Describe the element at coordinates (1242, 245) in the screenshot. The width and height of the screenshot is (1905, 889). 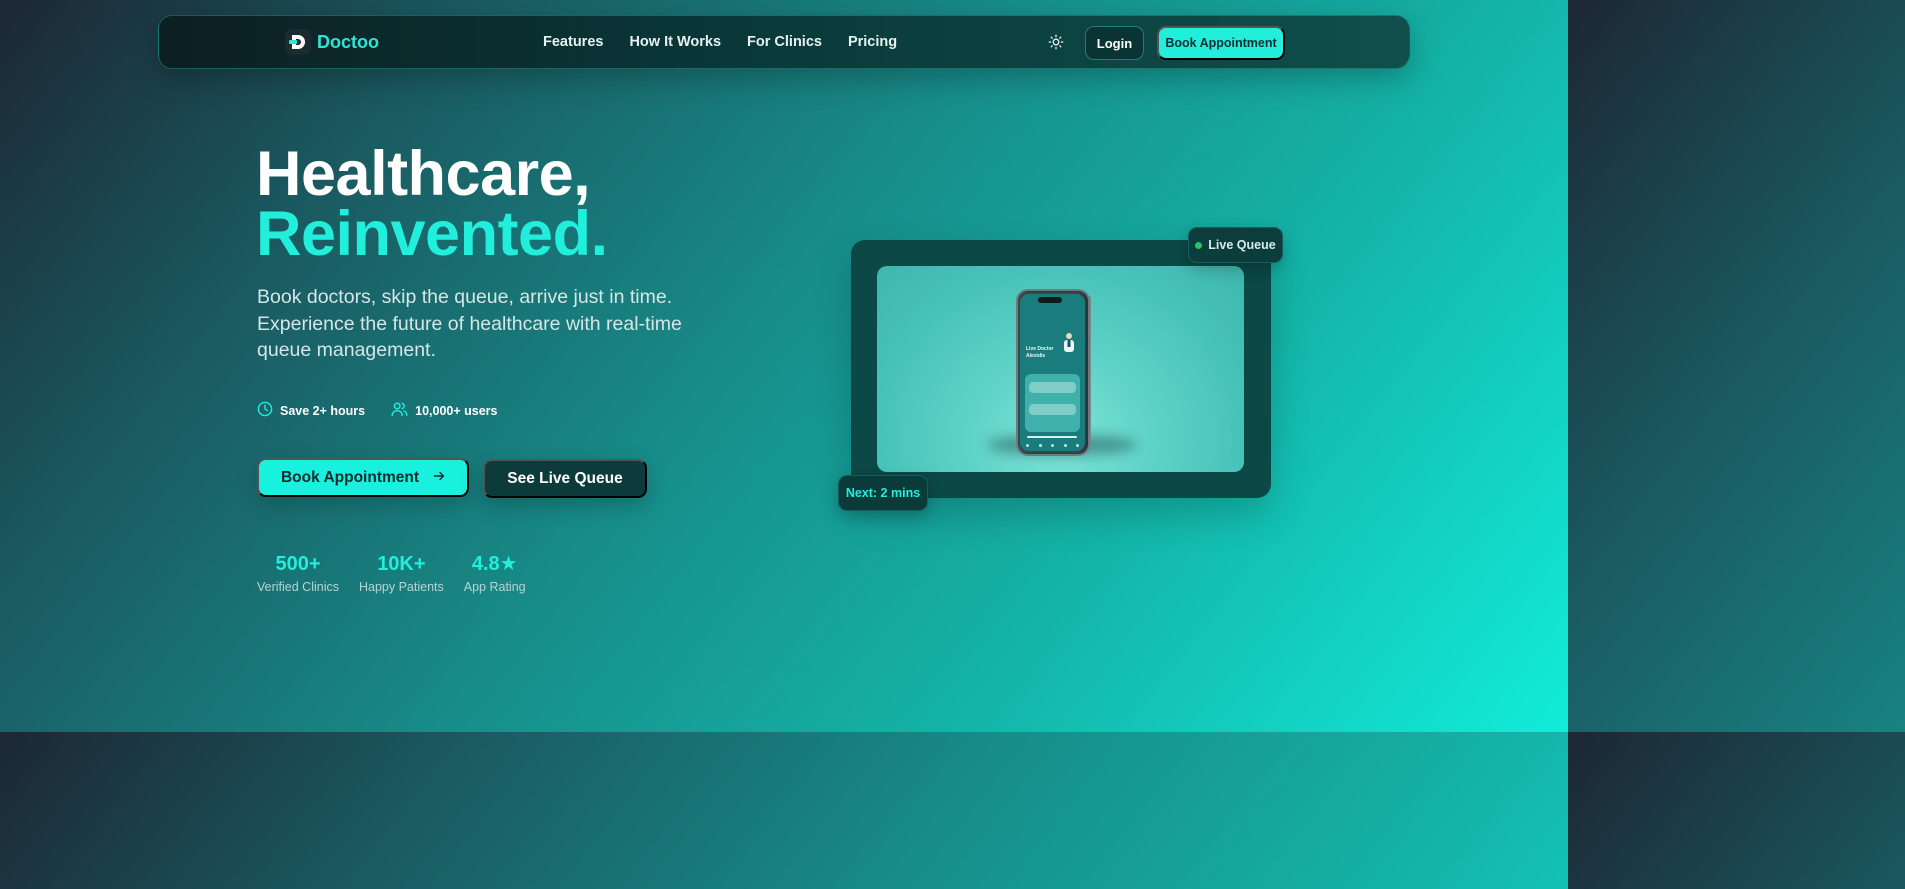
I see `live-queue-label: Live Queue` at that location.